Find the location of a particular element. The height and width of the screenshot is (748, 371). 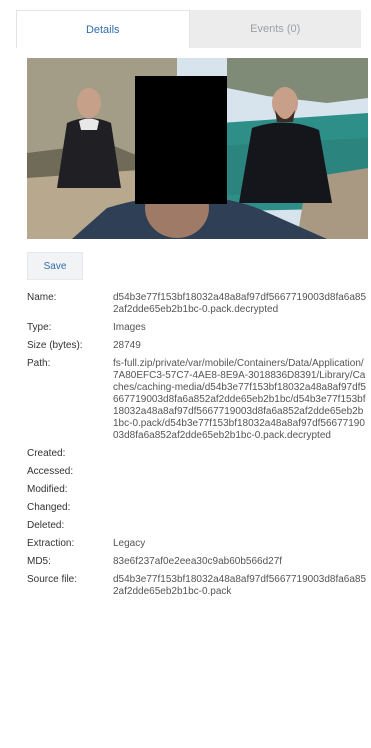

prop-row-accessed: Accessed: is located at coordinates (197, 472).